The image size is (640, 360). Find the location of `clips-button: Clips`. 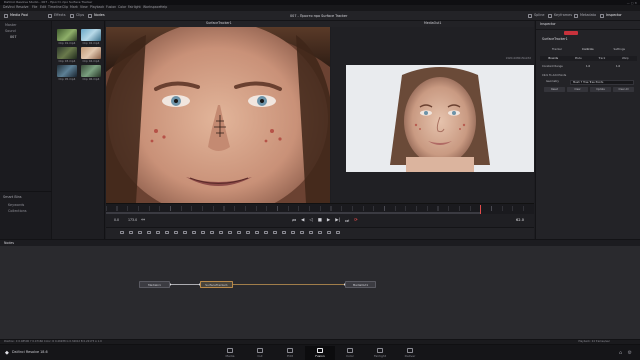

clips-button: Clips is located at coordinates (77, 16).